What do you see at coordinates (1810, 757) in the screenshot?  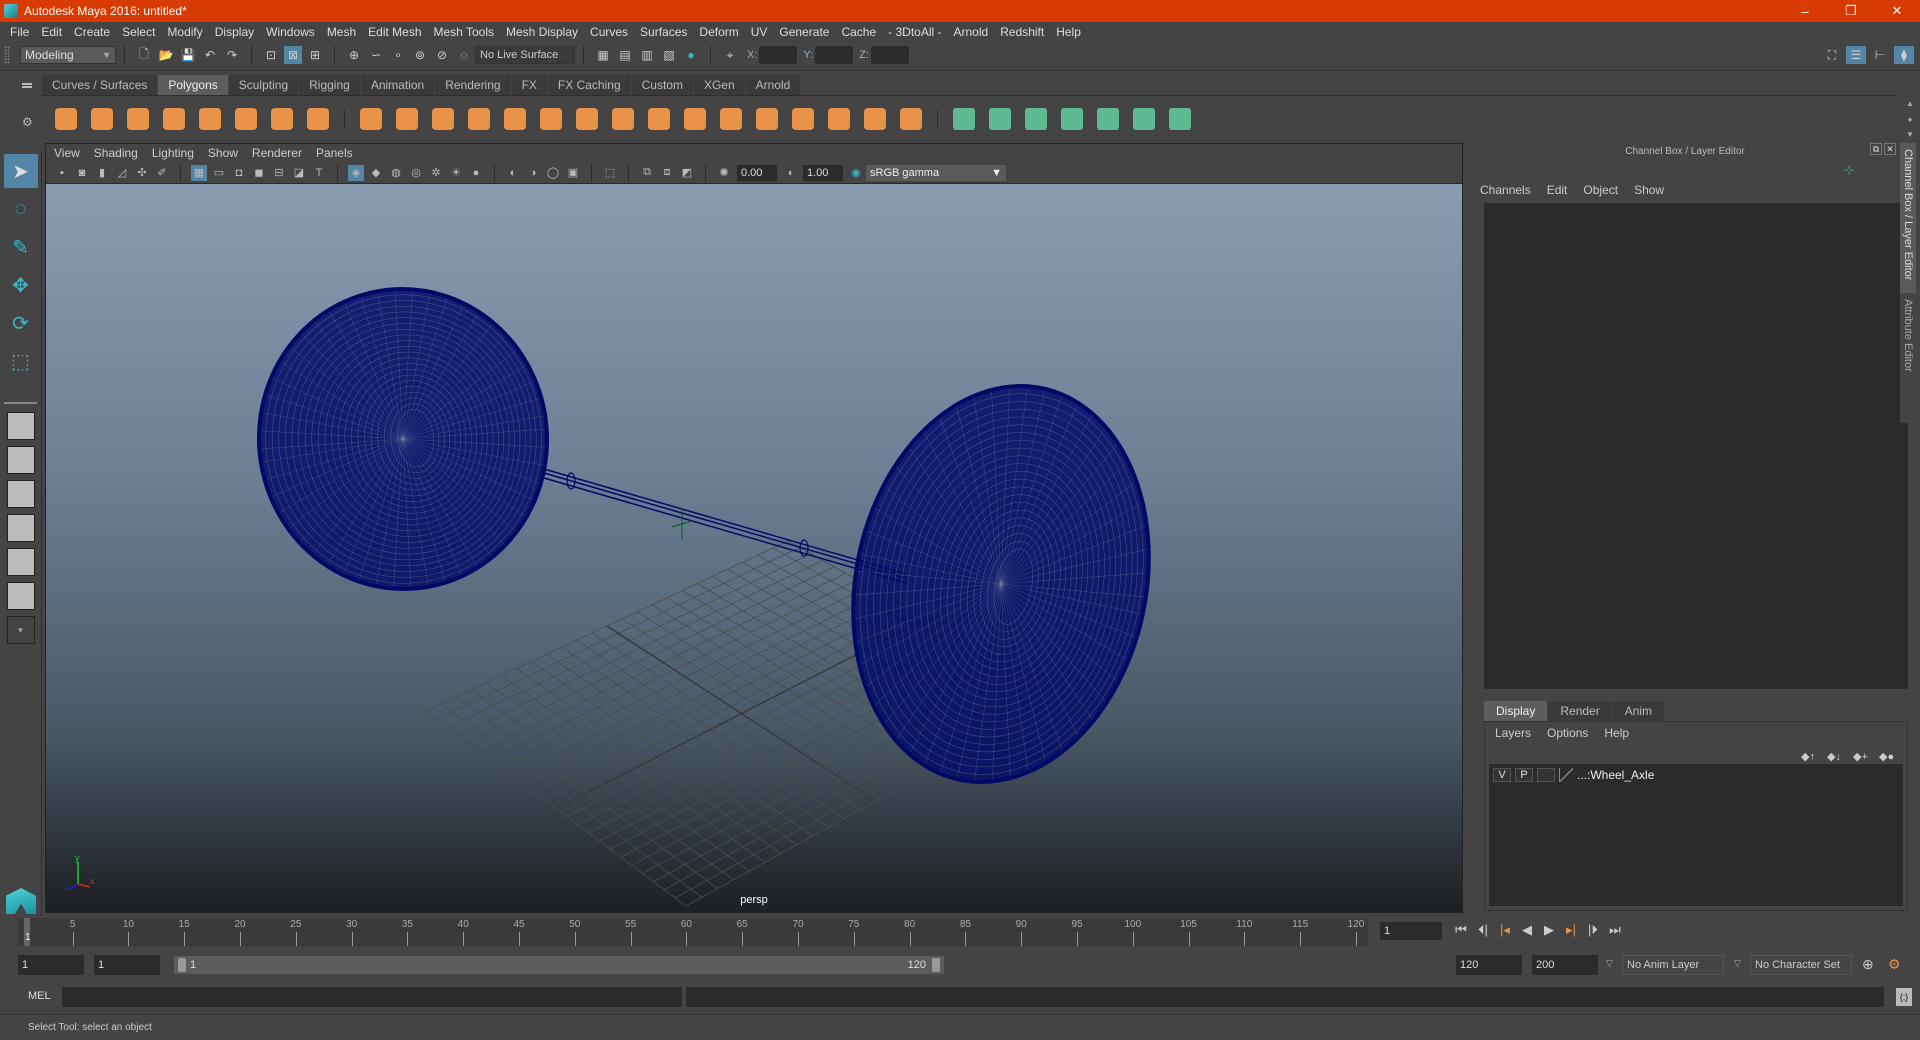 I see `move-layer-up-icon: ◆↑` at bounding box center [1810, 757].